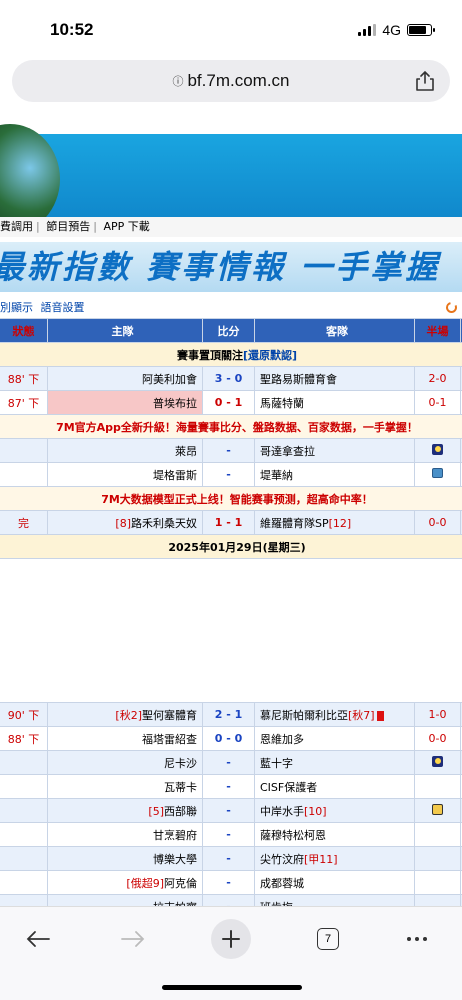 The width and height of the screenshot is (462, 1000). What do you see at coordinates (425, 81) in the screenshot?
I see `share-icon` at bounding box center [425, 81].